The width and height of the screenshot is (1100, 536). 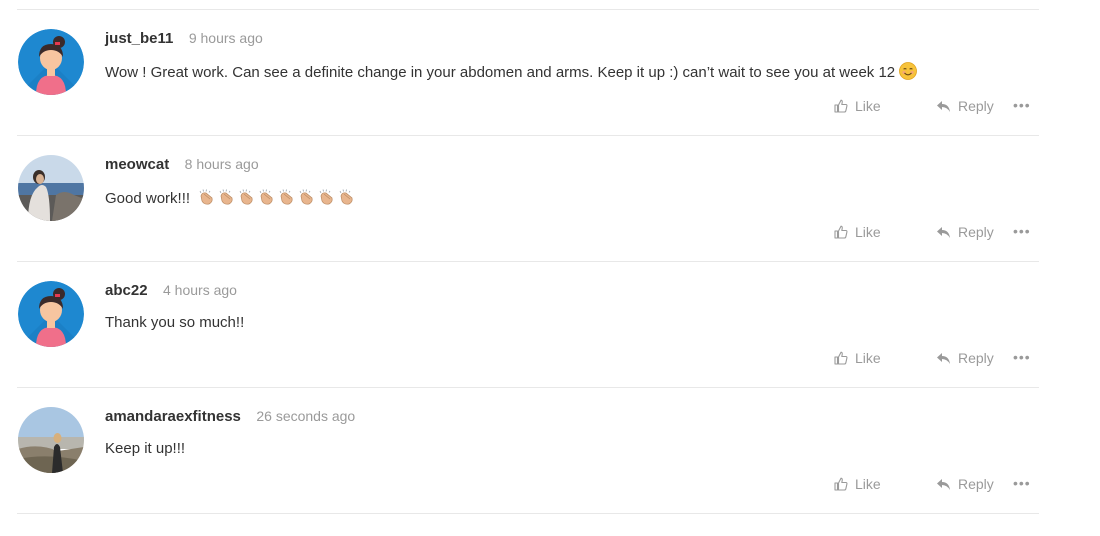 What do you see at coordinates (139, 38) in the screenshot?
I see `username: just_be11` at bounding box center [139, 38].